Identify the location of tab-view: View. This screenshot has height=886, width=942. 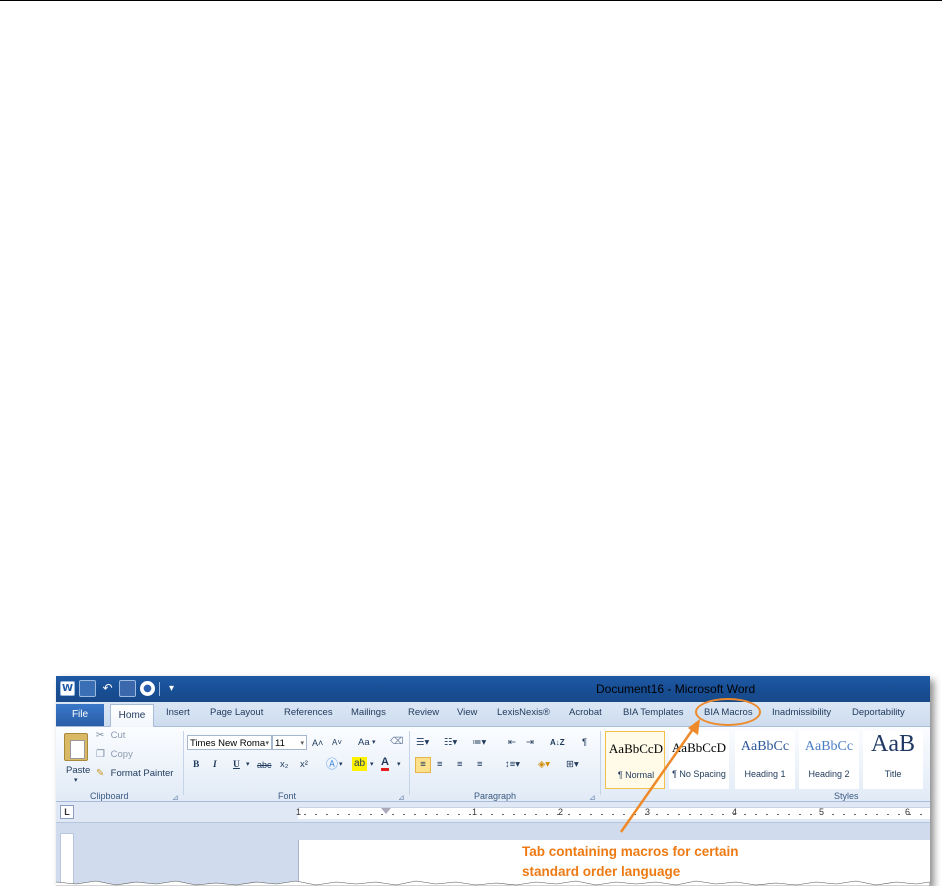
(467, 712).